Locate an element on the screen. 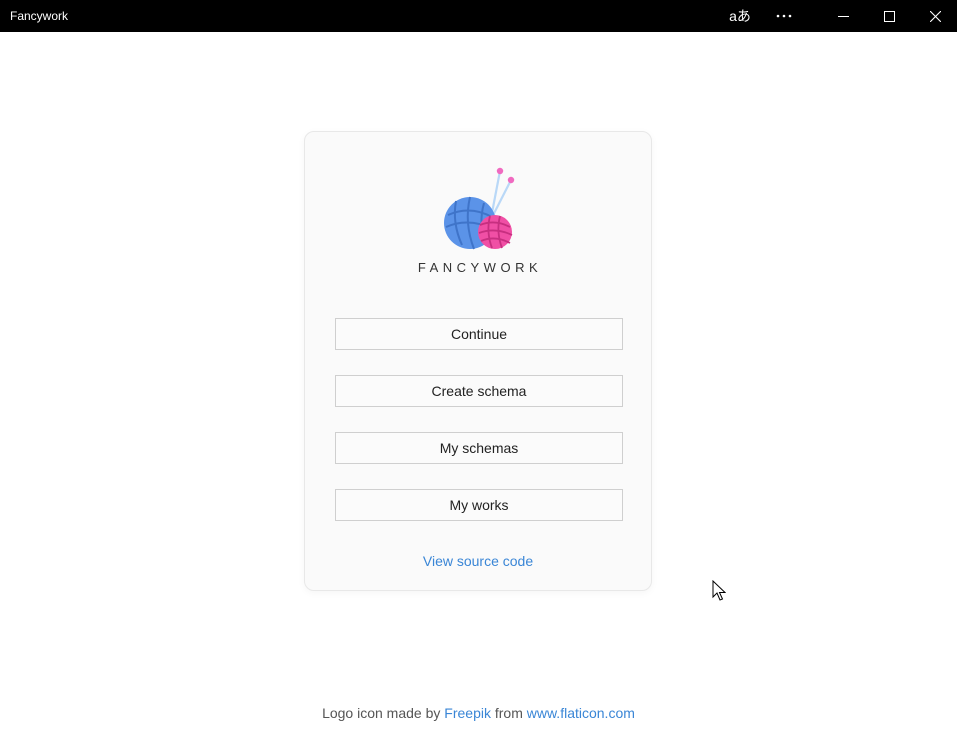  close-button is located at coordinates (934, 16).